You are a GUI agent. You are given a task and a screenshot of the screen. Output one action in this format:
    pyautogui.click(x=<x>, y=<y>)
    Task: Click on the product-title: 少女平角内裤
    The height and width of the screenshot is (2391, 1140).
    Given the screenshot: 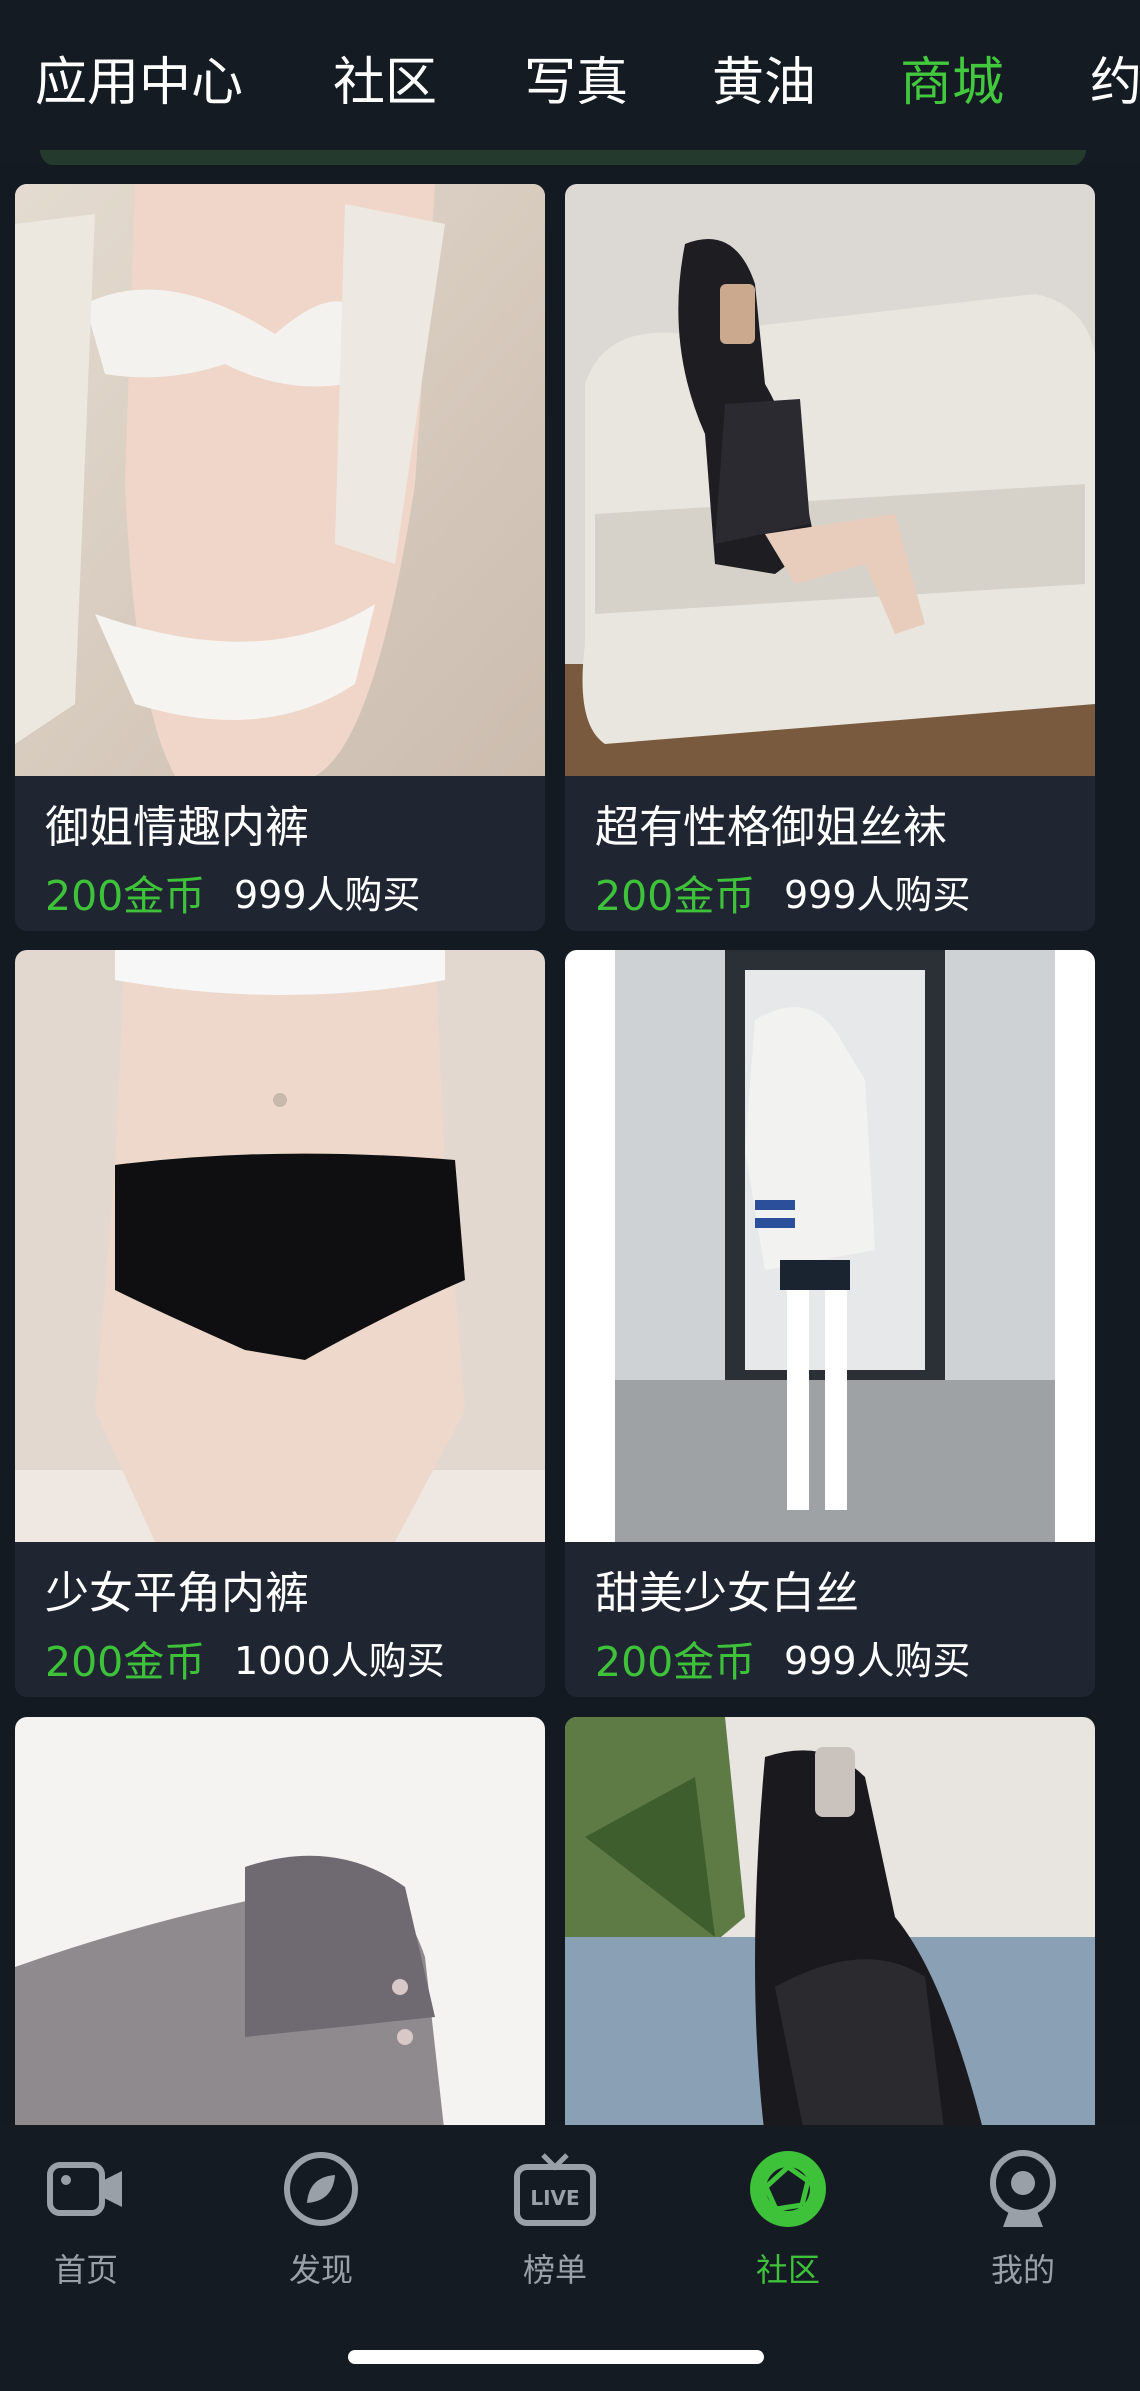 What is the action you would take?
    pyautogui.click(x=177, y=1593)
    